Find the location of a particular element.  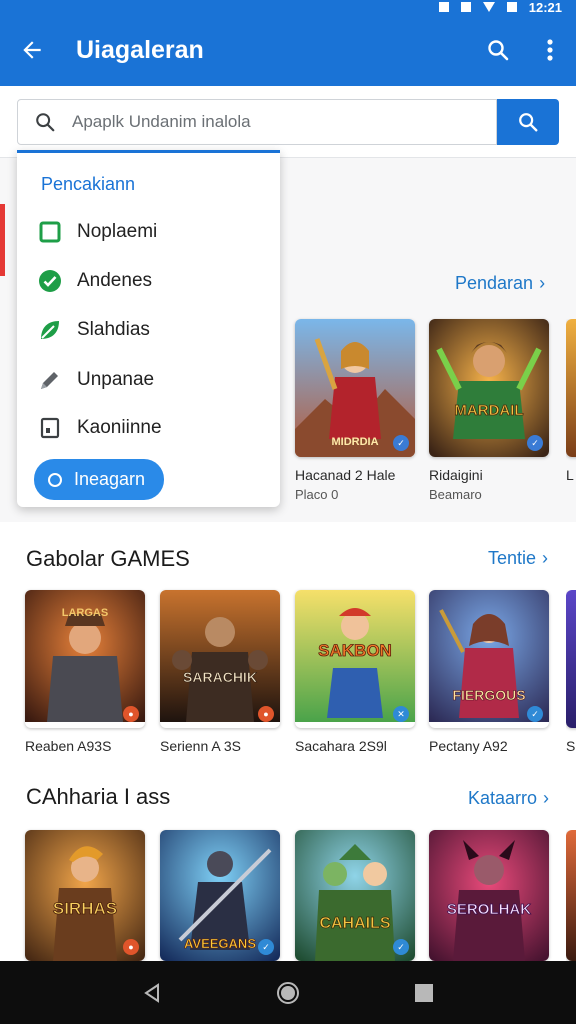

game-tile: AVEEGANS ✓ is located at coordinates (221, 895).